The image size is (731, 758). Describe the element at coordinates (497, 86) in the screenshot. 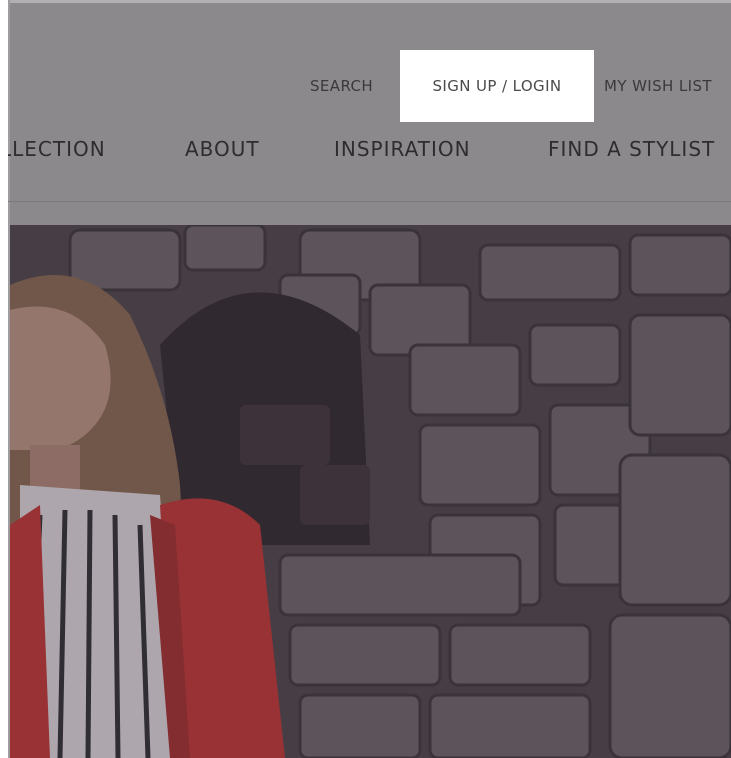

I see `sign-up-login-link: SIGN UP / LOGIN` at that location.